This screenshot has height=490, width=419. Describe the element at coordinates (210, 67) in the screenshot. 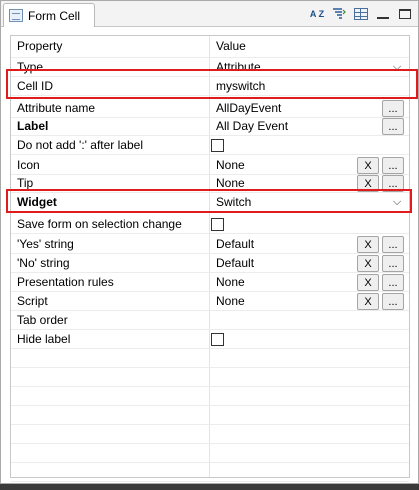

I see `property-row-type: Type Attribute ⌵` at that location.